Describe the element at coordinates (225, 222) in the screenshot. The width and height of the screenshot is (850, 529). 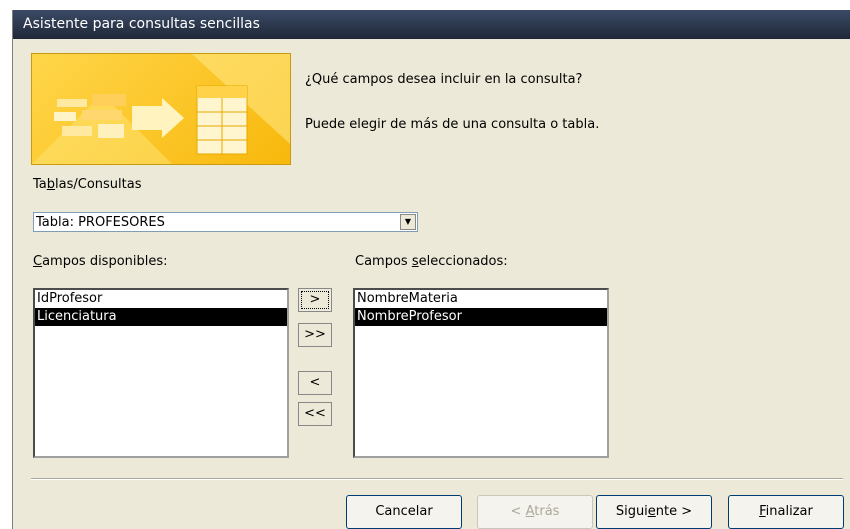
I see `tables-queries-select: Tabla: PROFESORES ▼` at that location.